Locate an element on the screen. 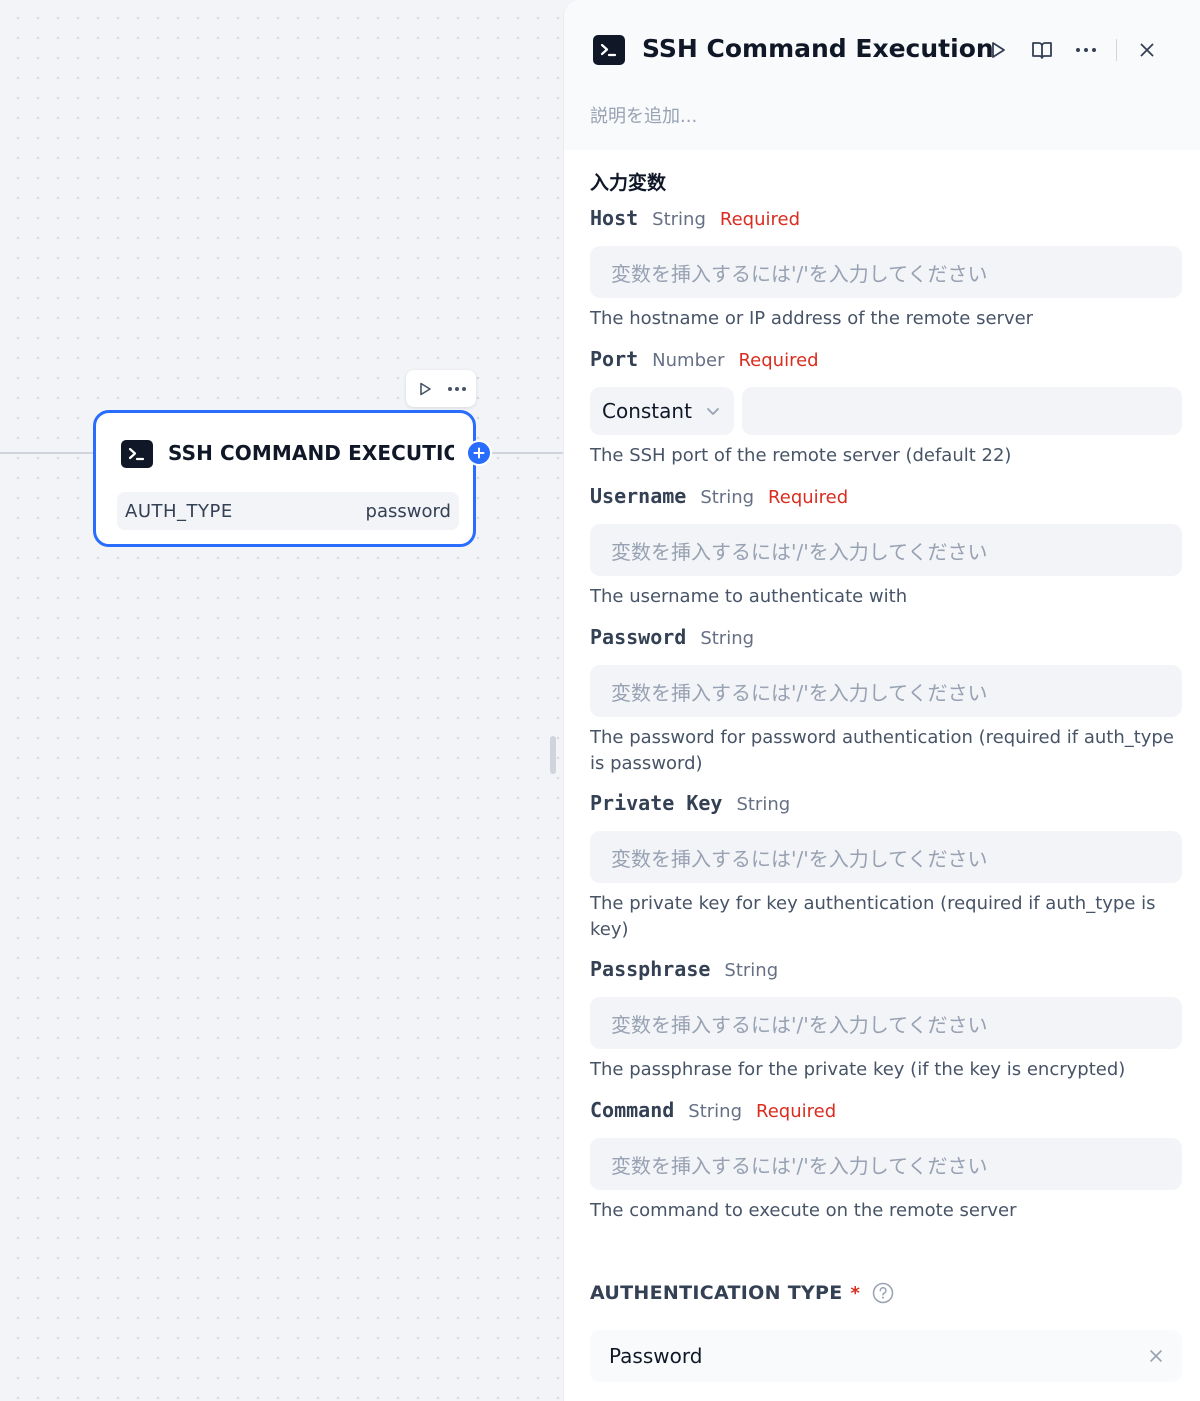  port-value-input is located at coordinates (962, 411).